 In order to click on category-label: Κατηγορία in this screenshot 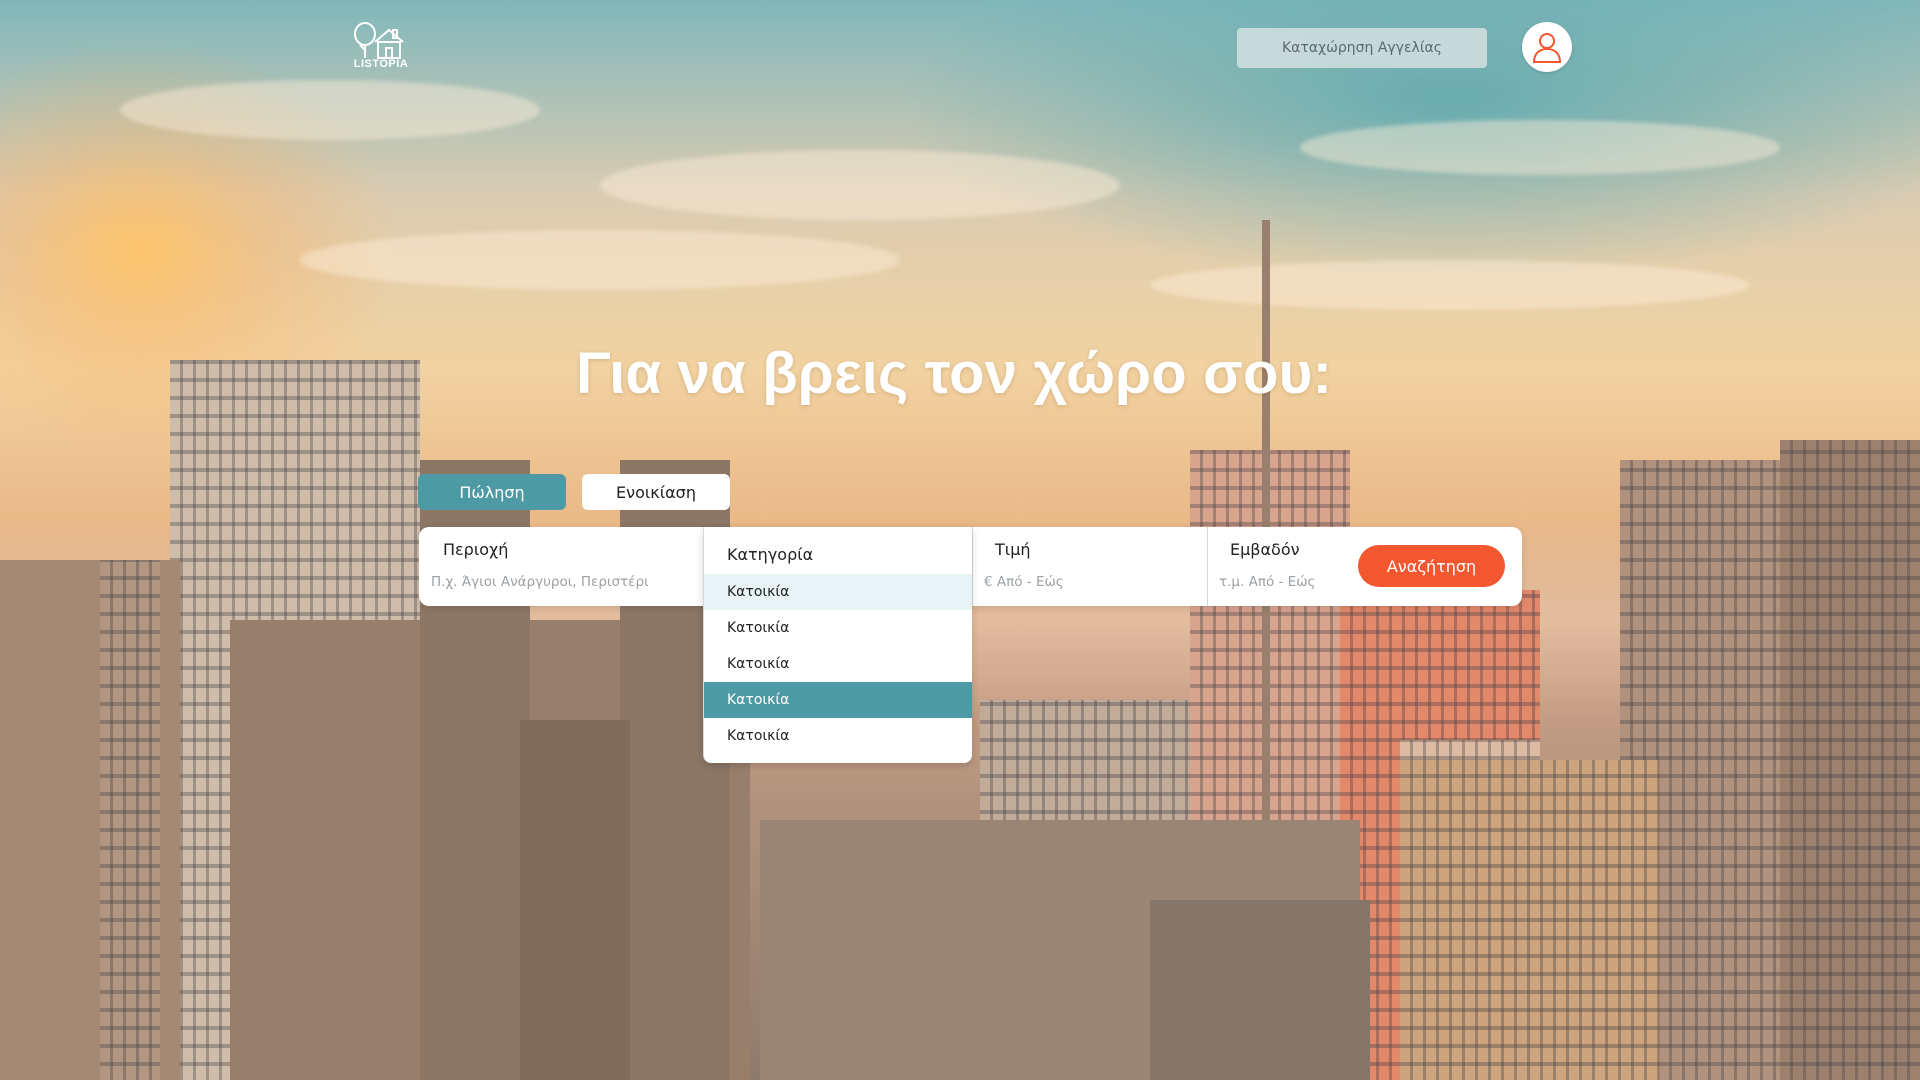, I will do `click(770, 554)`.